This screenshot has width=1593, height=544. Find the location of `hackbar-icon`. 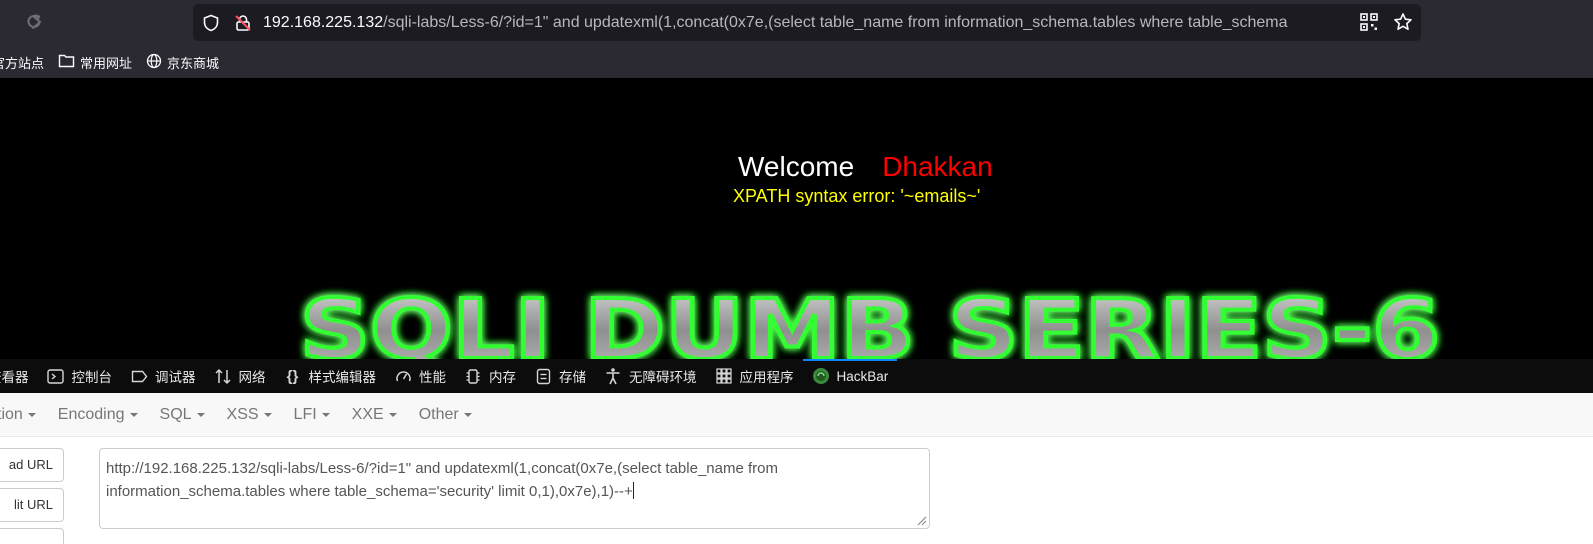

hackbar-icon is located at coordinates (821, 376).